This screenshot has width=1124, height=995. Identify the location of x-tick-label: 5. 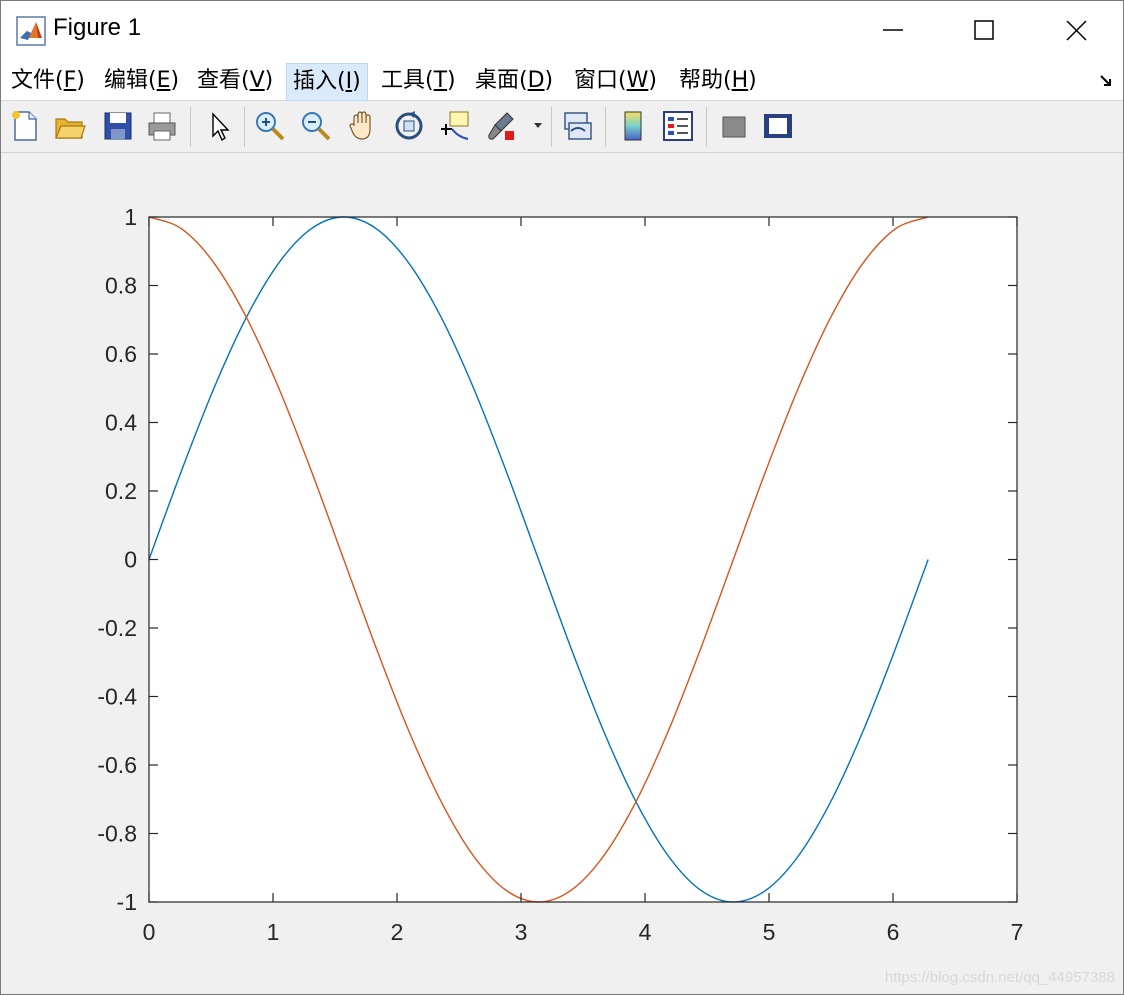
(769, 932).